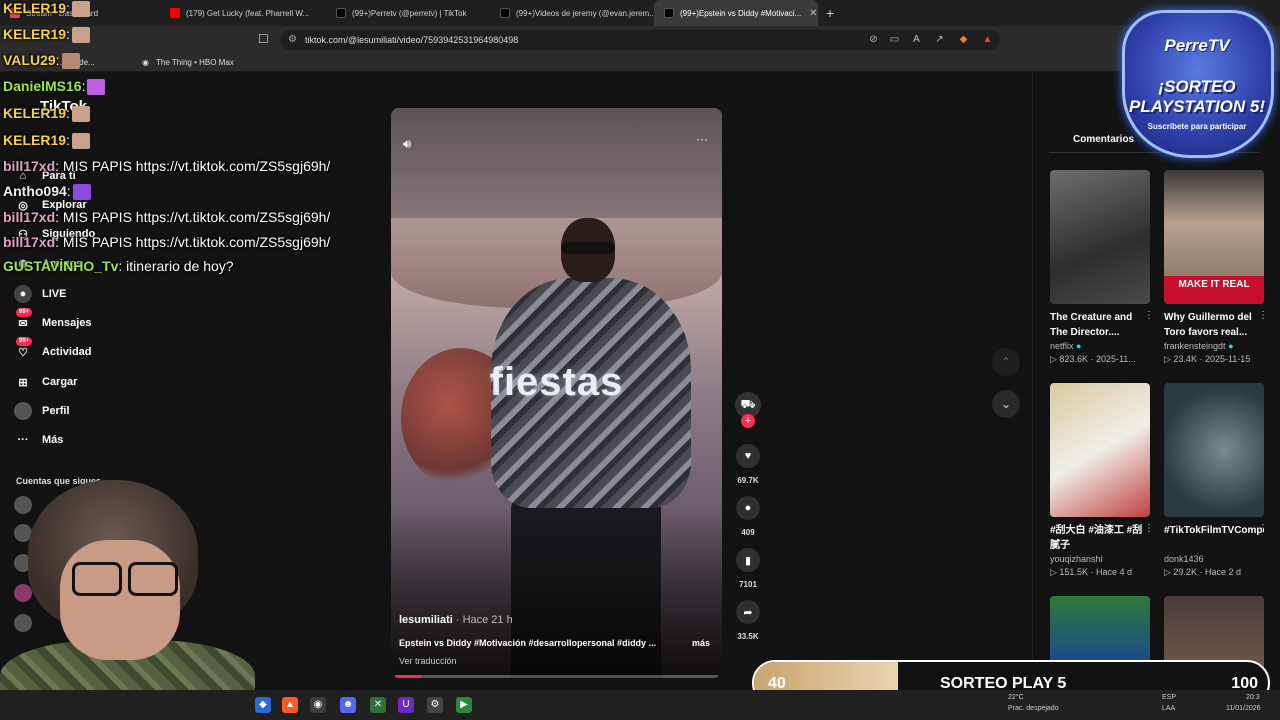 Image resolution: width=1280 pixels, height=720 pixels. Describe the element at coordinates (1197, 45) in the screenshot. I see `promo-brand: PerreTV` at that location.